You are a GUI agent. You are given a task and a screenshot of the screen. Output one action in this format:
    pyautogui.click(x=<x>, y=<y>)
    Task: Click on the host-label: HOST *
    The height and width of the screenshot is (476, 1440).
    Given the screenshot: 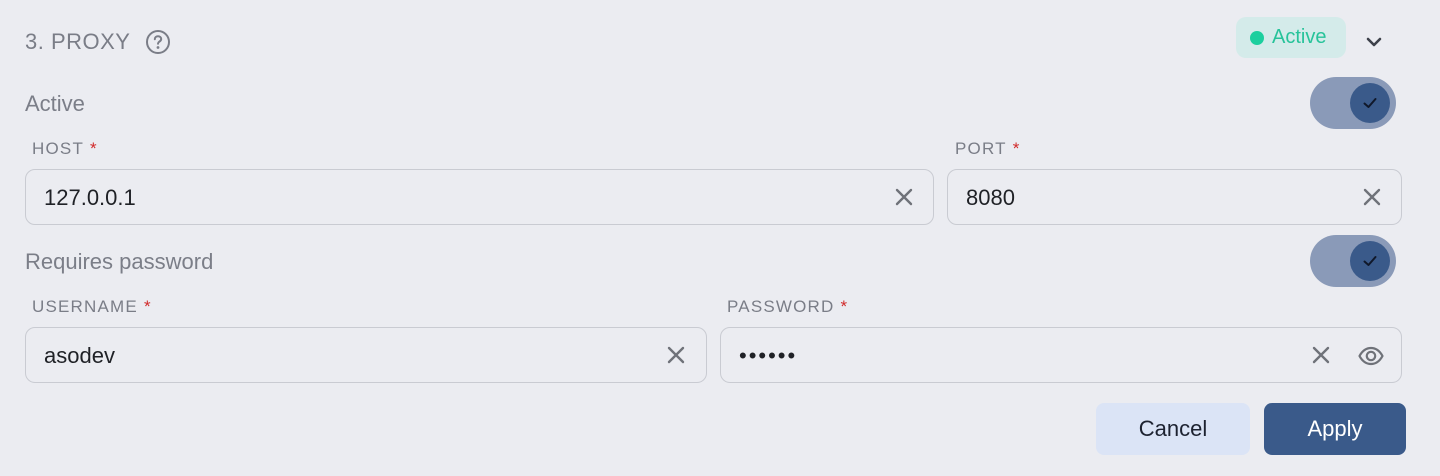 What is the action you would take?
    pyautogui.click(x=65, y=149)
    